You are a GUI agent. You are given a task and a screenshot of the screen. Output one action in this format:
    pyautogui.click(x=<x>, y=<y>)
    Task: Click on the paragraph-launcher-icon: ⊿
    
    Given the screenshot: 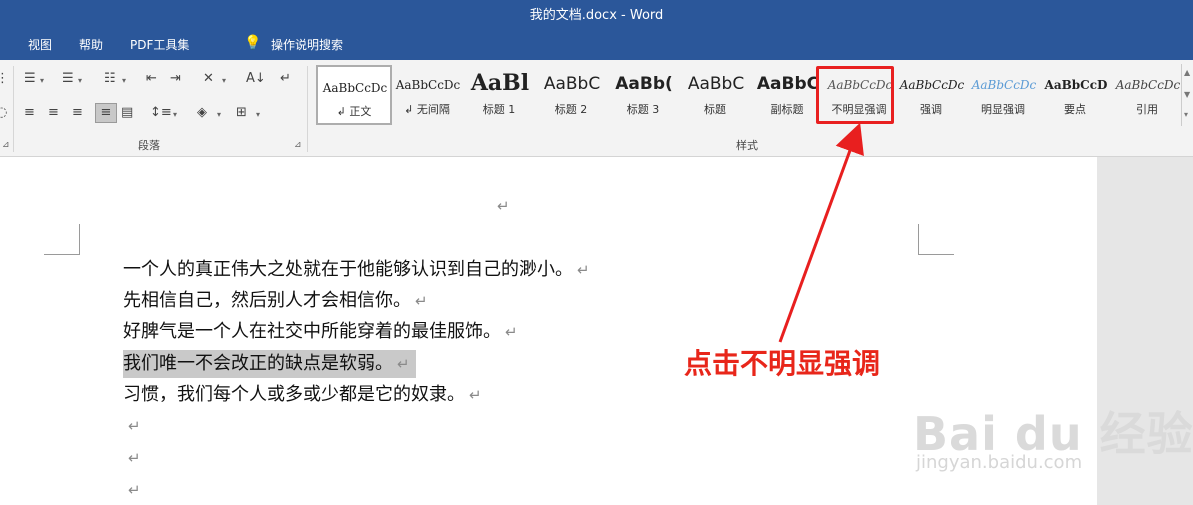 What is the action you would take?
    pyautogui.click(x=298, y=145)
    